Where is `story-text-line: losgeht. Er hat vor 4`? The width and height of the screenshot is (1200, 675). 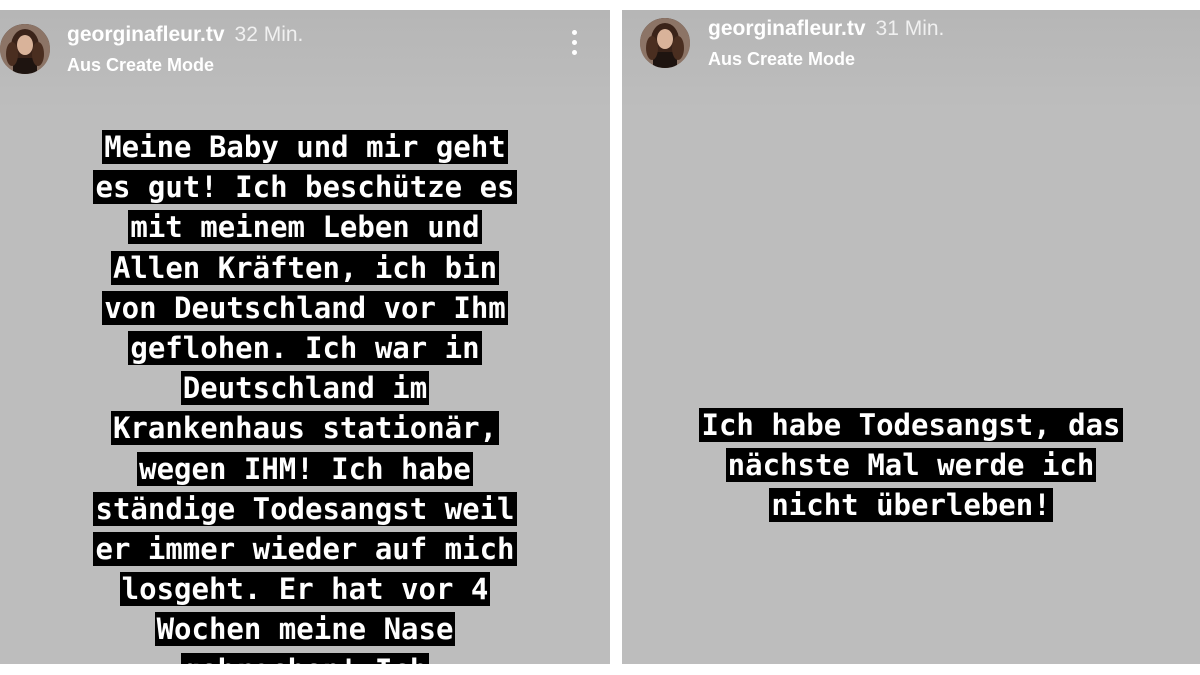
story-text-line: losgeht. Er hat vor 4 is located at coordinates (305, 589).